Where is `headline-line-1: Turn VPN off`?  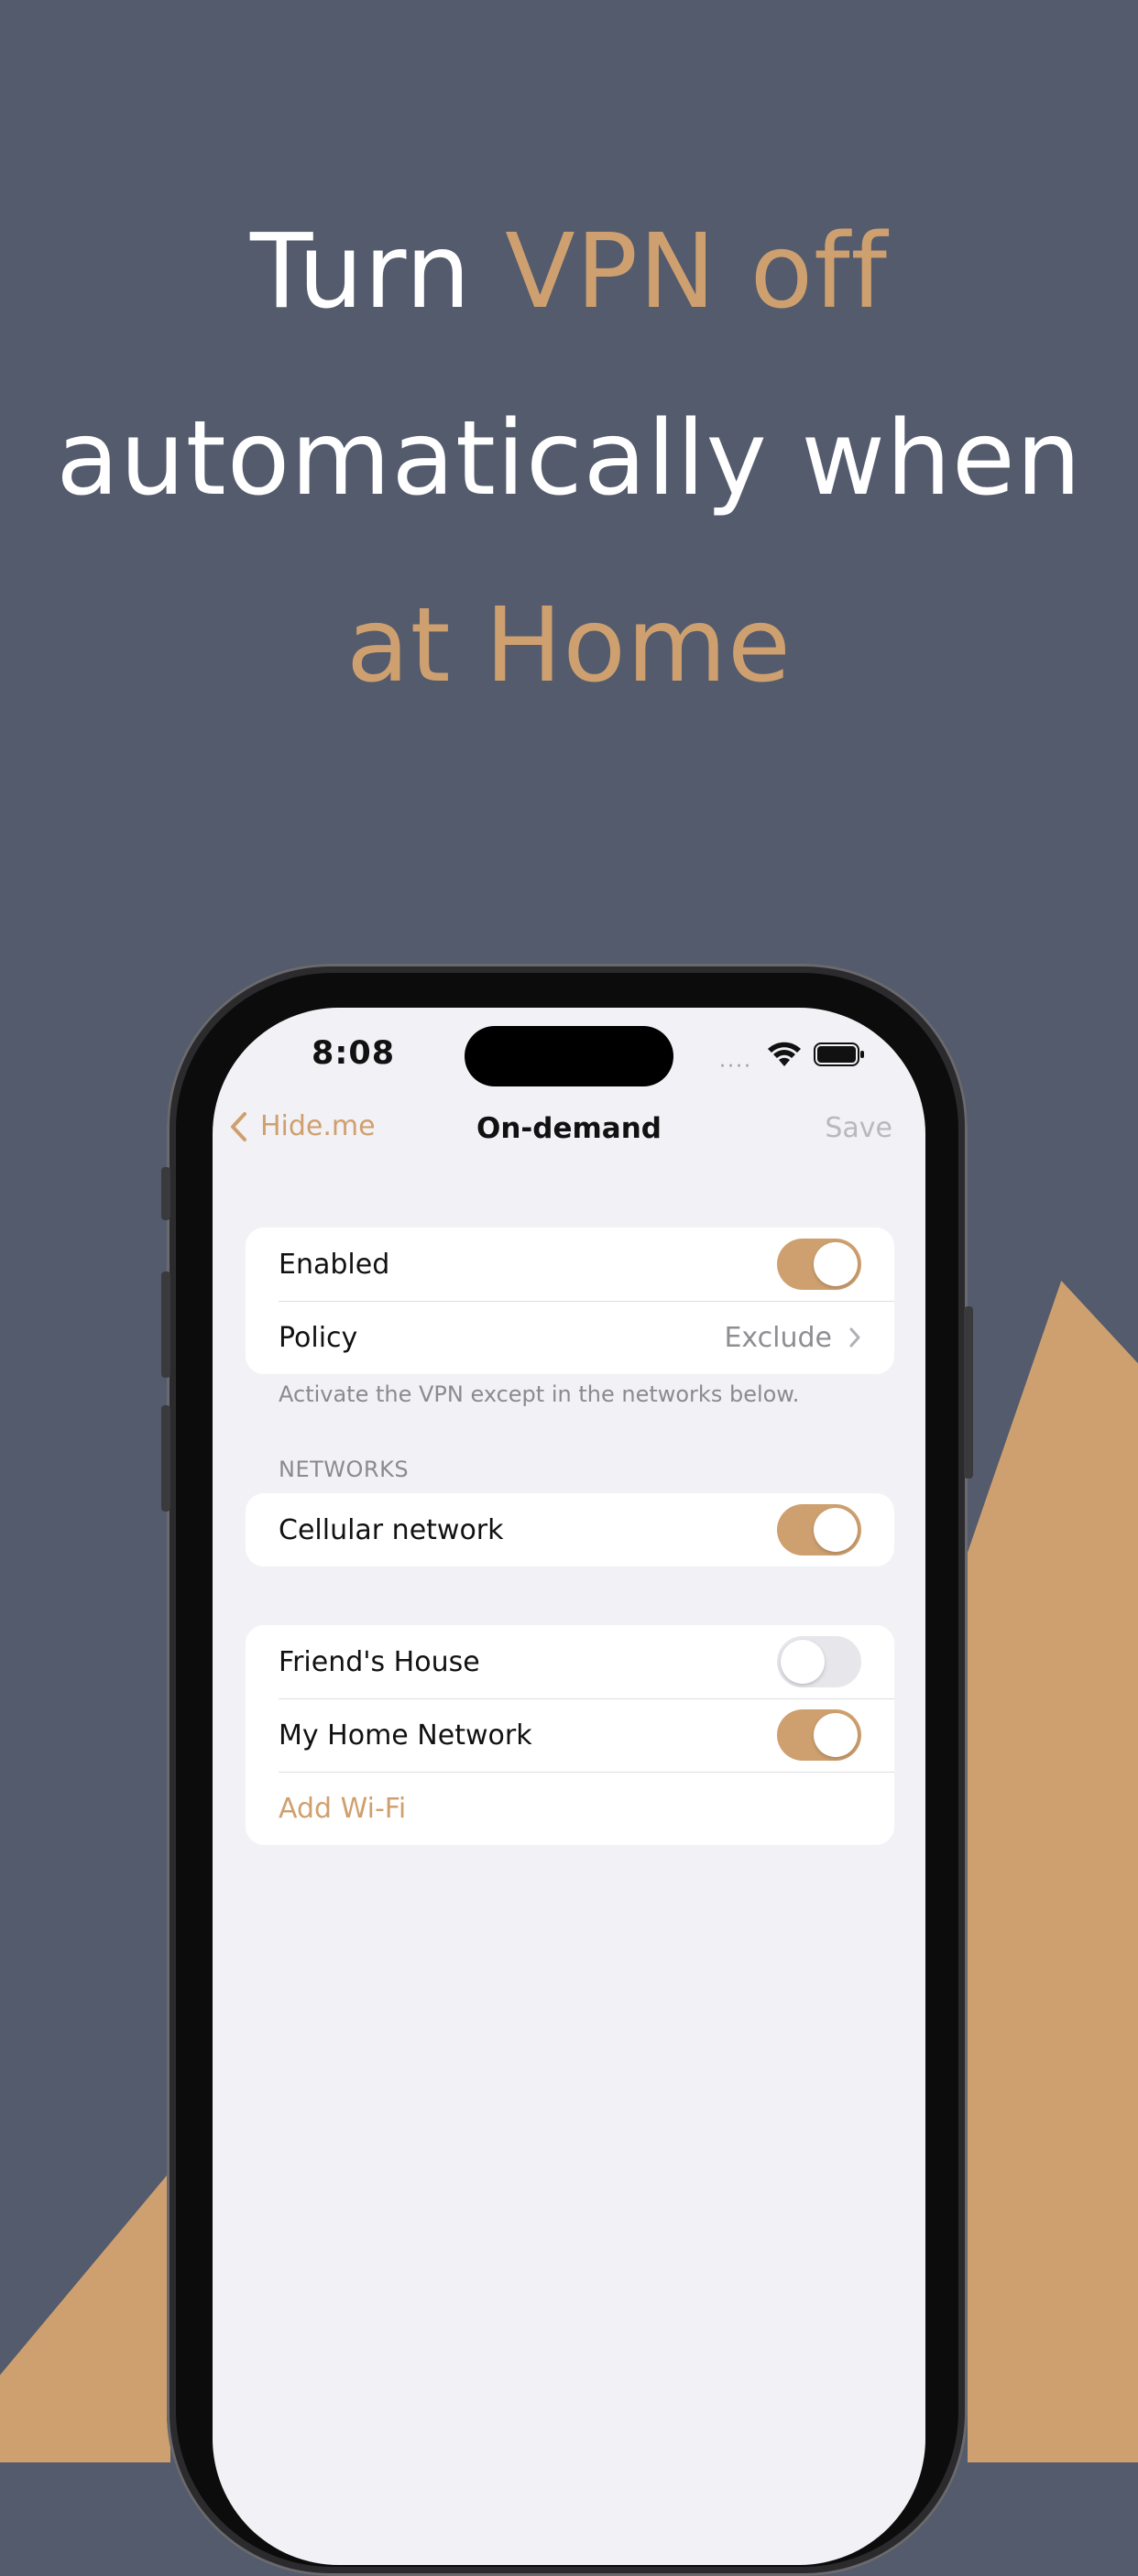
headline-line-1: Turn VPN off is located at coordinates (569, 273).